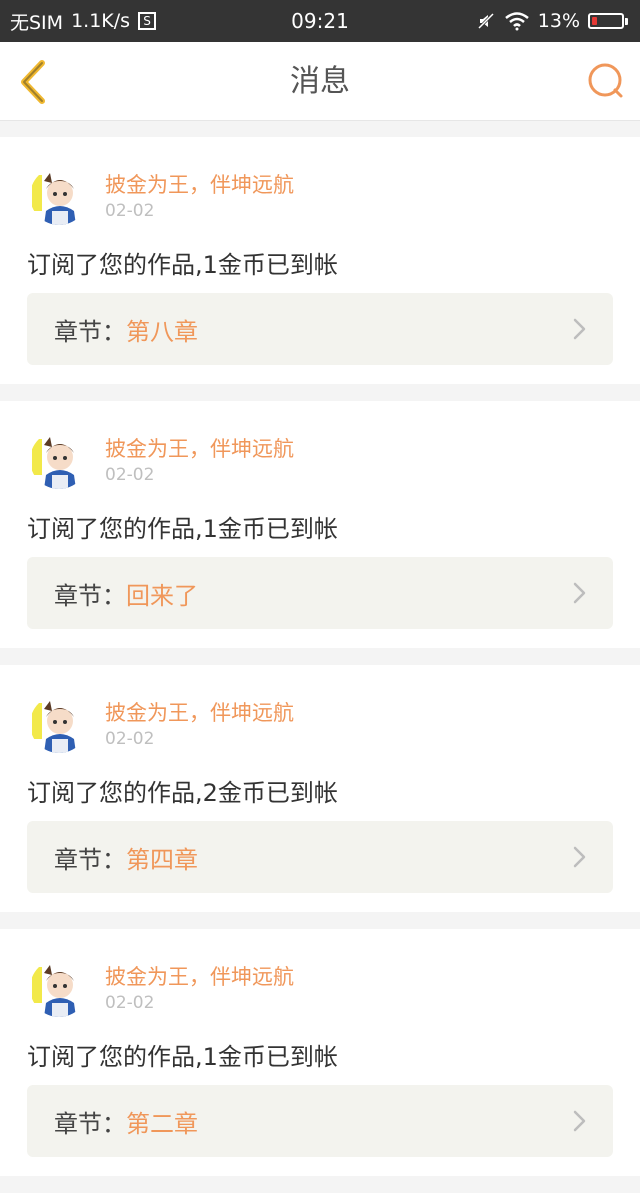 The width and height of the screenshot is (640, 1193). Describe the element at coordinates (162, 331) in the screenshot. I see `chapter-name: 第八章` at that location.